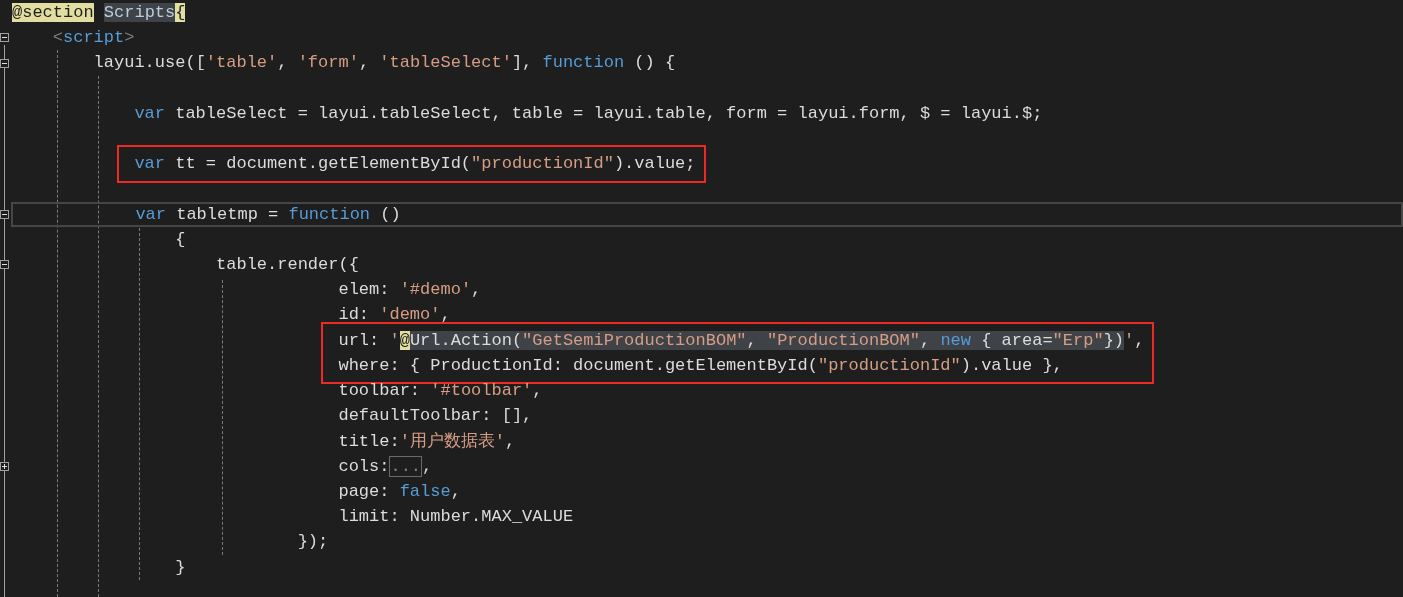 Image resolution: width=1403 pixels, height=597 pixels. What do you see at coordinates (440, 391) in the screenshot?
I see `code-line: toolbar: '#toolbar',` at bounding box center [440, 391].